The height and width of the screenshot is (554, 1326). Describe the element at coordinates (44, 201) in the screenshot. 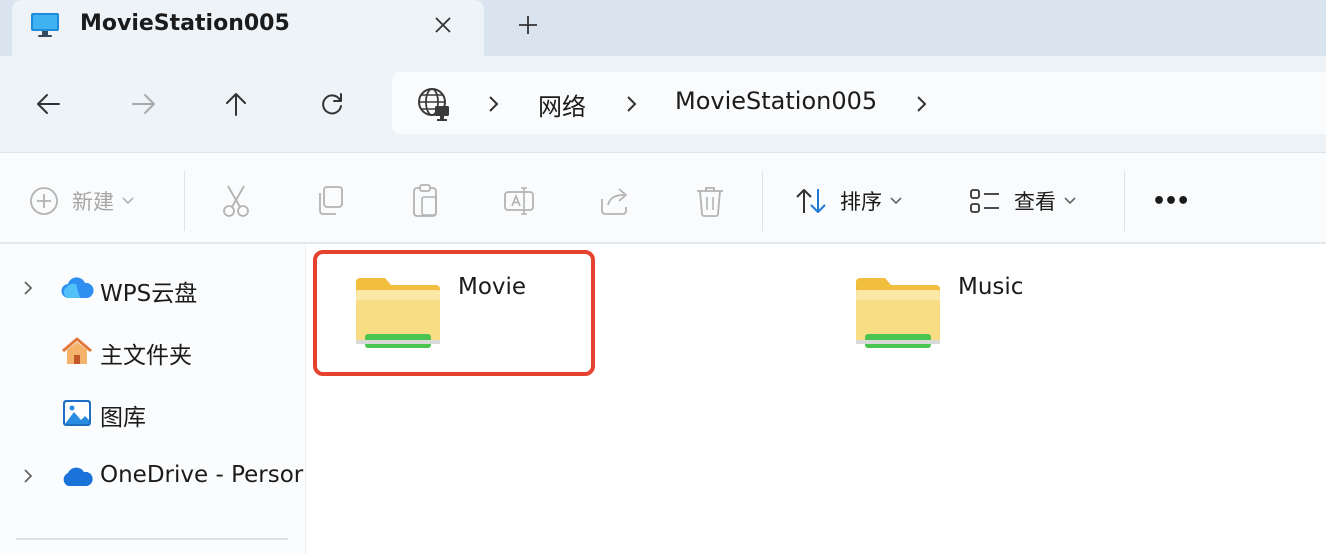

I see `plus-circle-icon` at that location.